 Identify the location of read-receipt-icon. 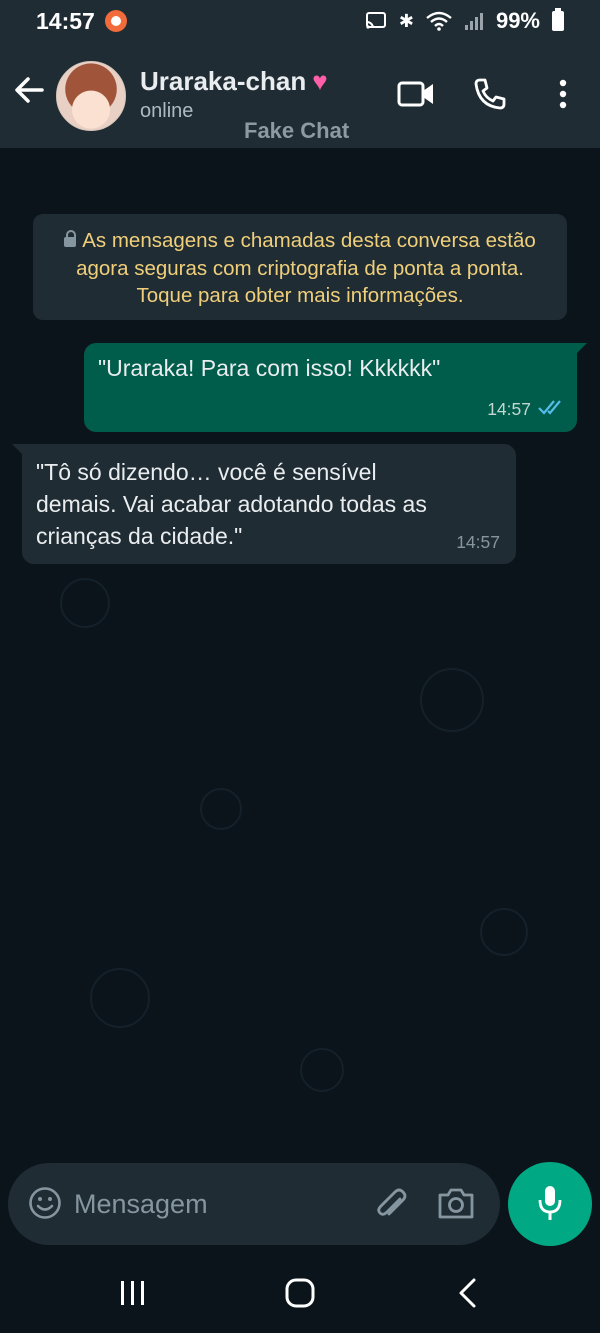
(549, 407).